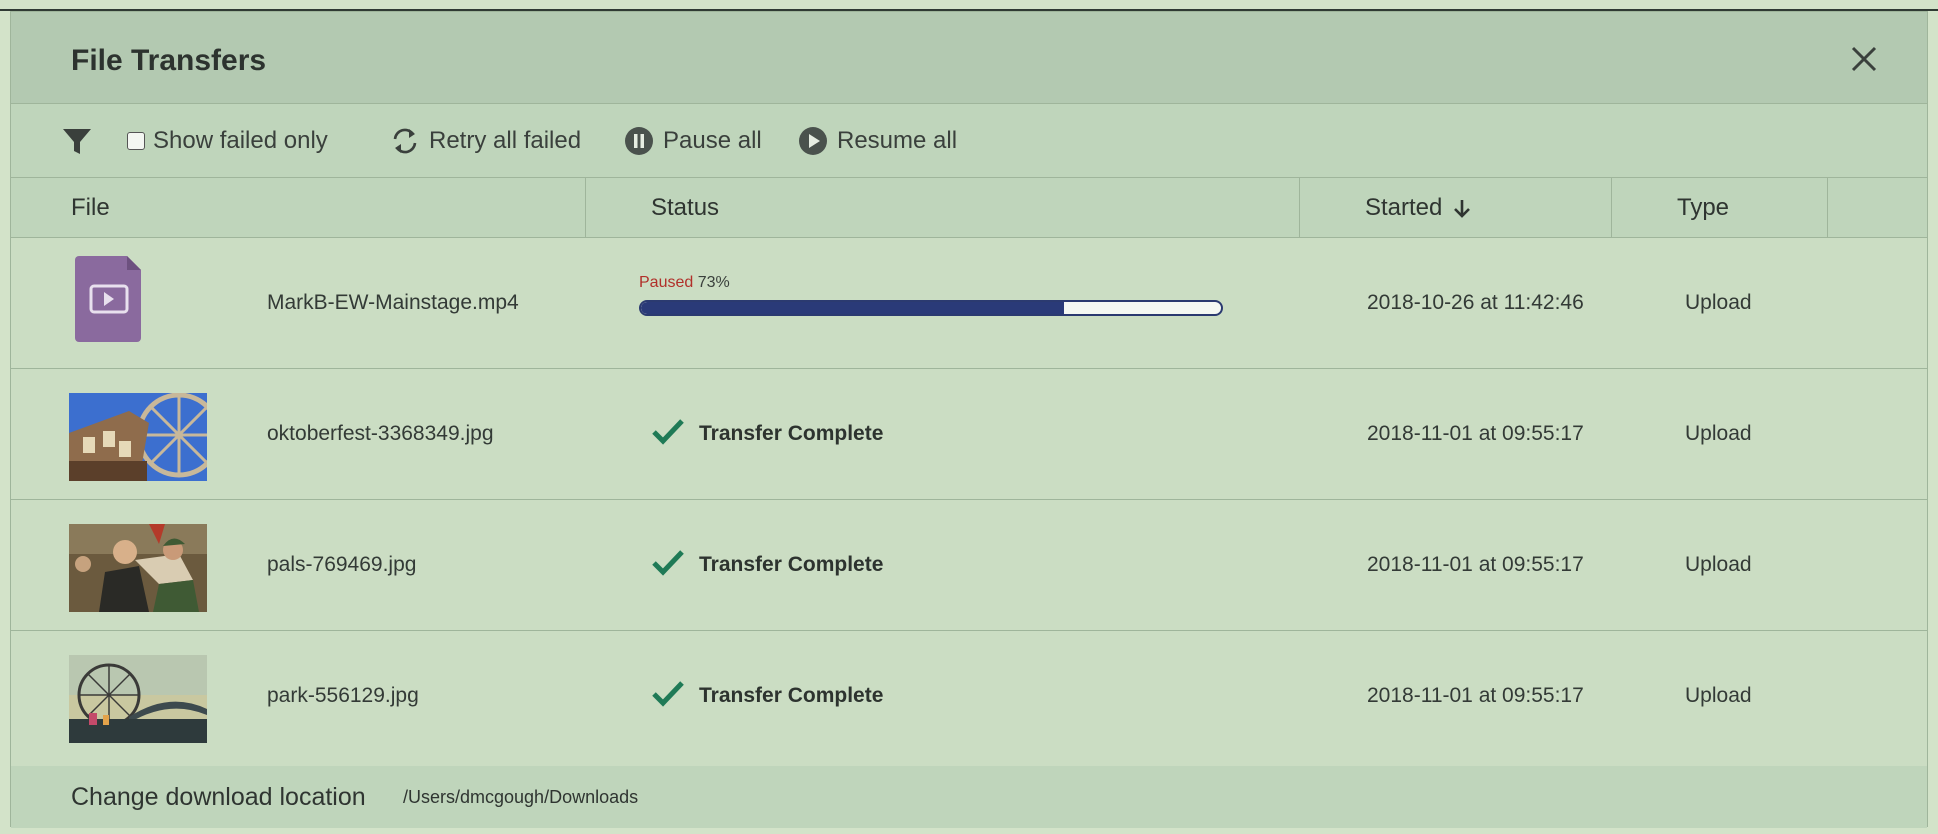  Describe the element at coordinates (218, 797) in the screenshot. I see `change-download-location-link: Change download location` at that location.